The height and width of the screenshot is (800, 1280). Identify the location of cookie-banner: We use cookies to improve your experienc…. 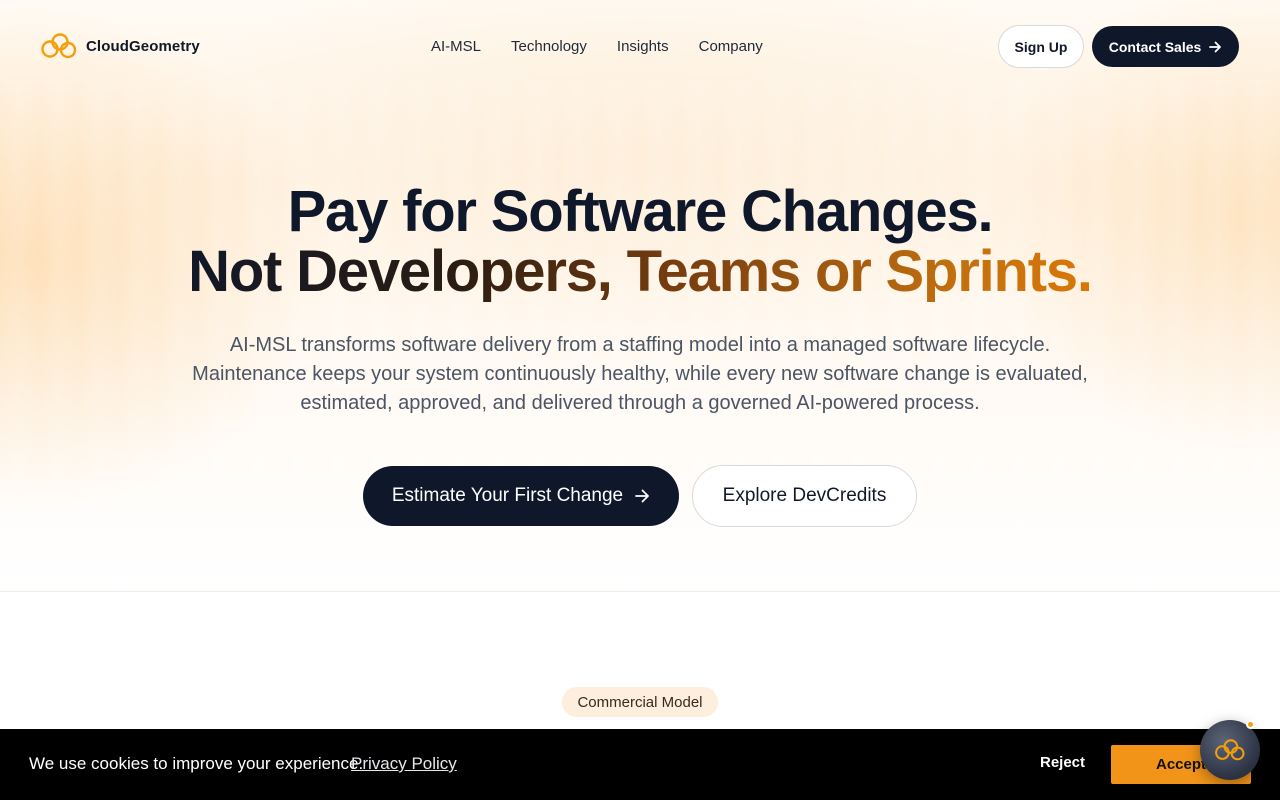
(640, 764).